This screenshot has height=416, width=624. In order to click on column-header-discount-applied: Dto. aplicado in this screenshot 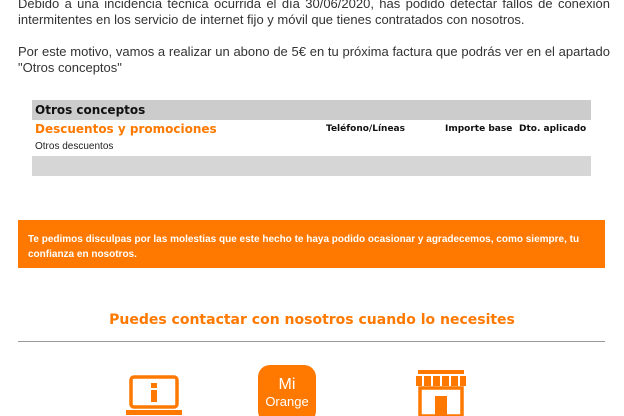, I will do `click(553, 129)`.